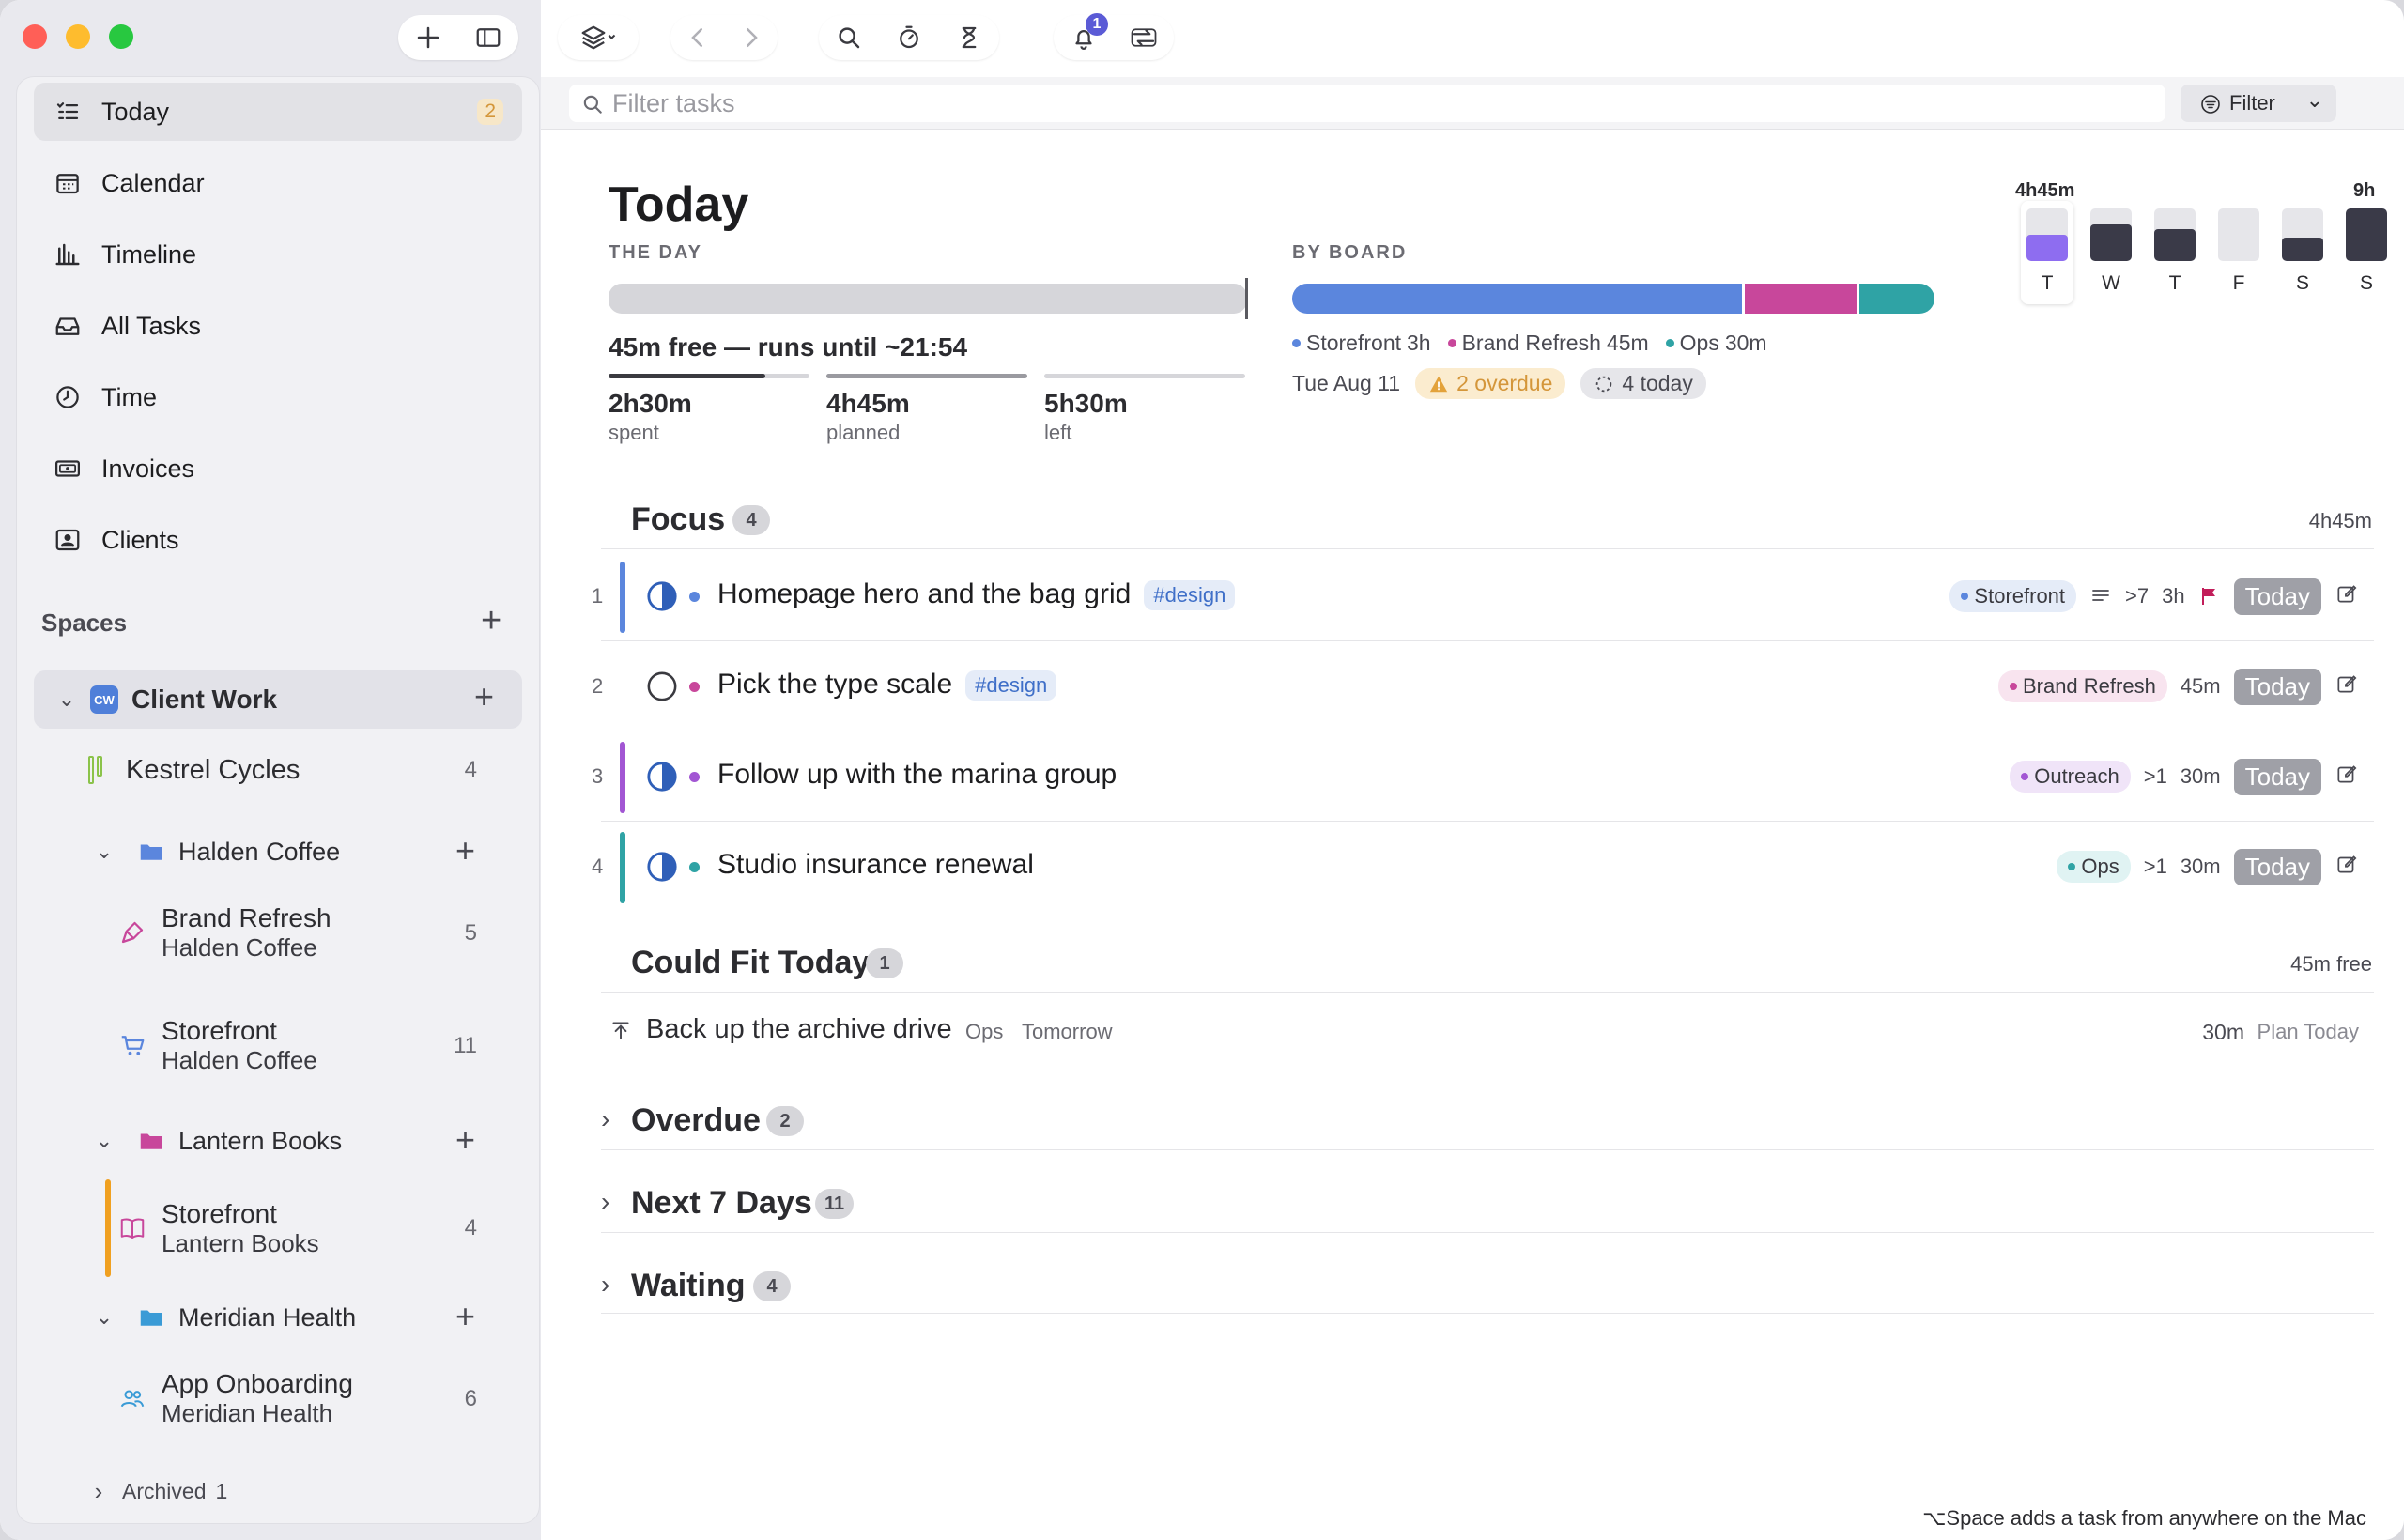  I want to click on sidebar-item-clients: Clients, so click(278, 540).